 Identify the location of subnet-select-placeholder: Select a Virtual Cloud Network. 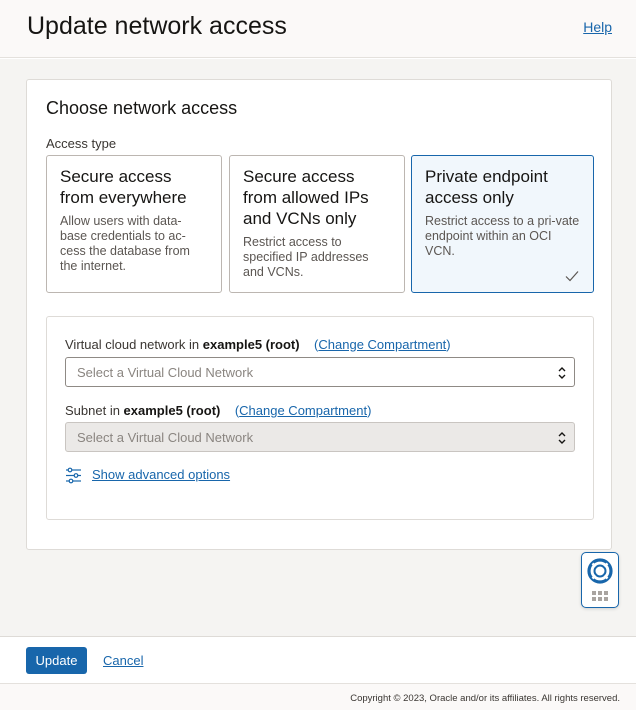
(165, 437).